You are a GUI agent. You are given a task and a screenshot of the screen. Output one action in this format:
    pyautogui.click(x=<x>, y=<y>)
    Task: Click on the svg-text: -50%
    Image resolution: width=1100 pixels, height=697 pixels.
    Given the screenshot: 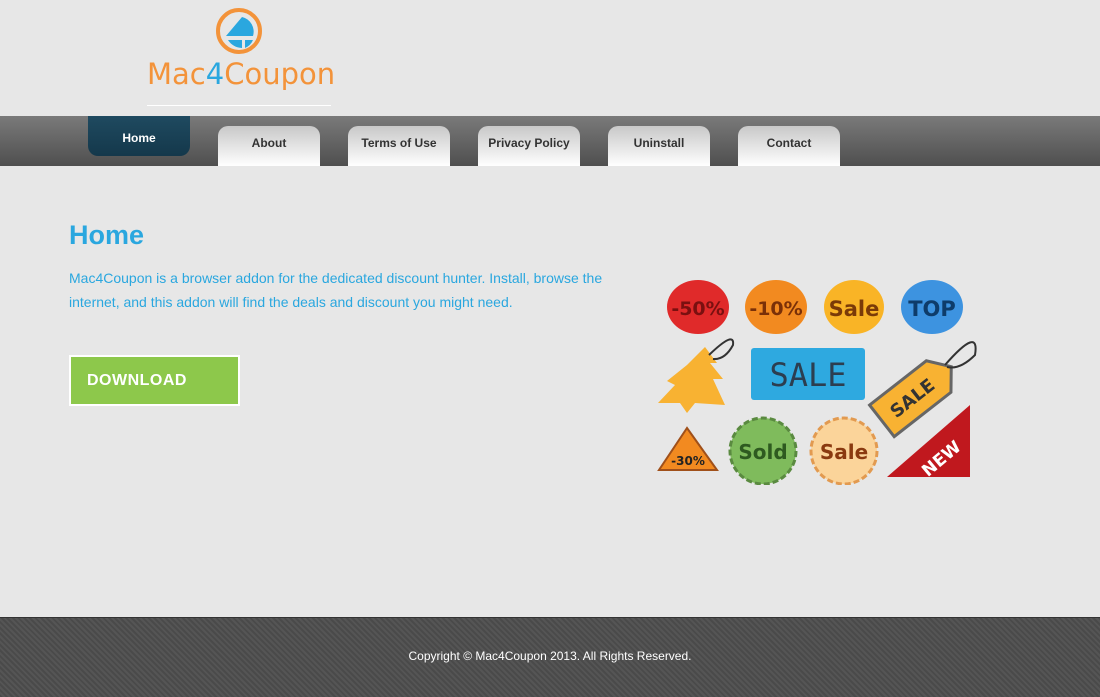 What is the action you would take?
    pyautogui.click(x=697, y=309)
    